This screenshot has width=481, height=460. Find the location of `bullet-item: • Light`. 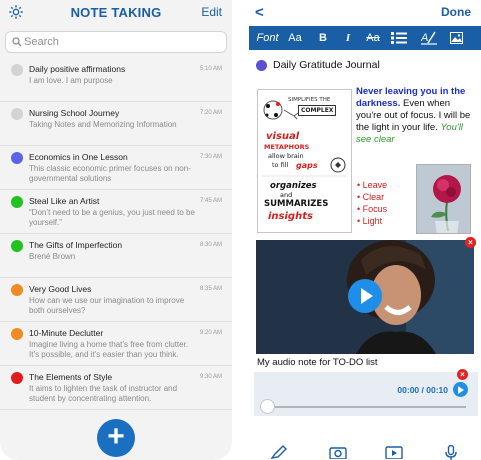

bullet-item: • Light is located at coordinates (370, 221).